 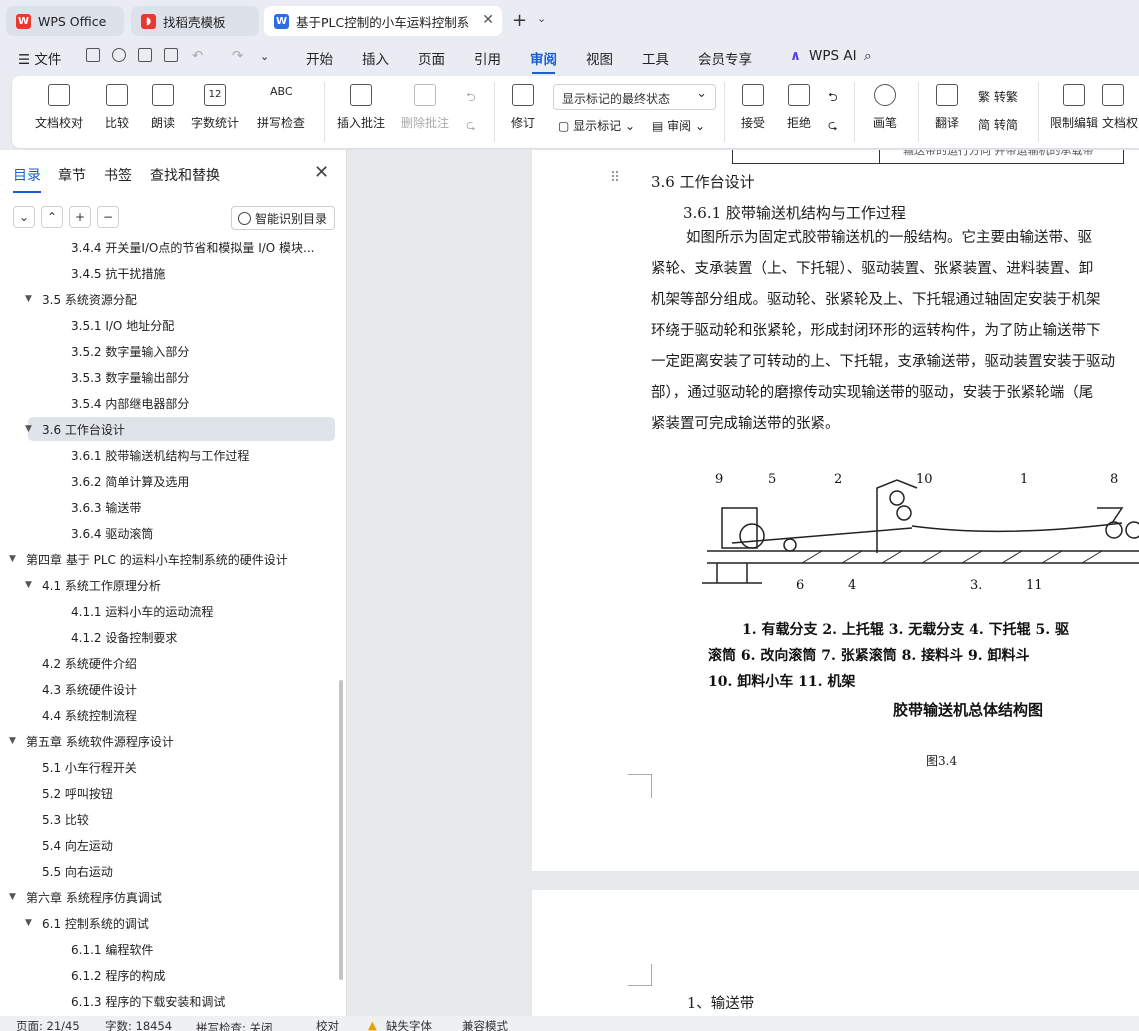 I want to click on toc-item: 3.5.2 数字量输入部分, so click(x=170, y=351).